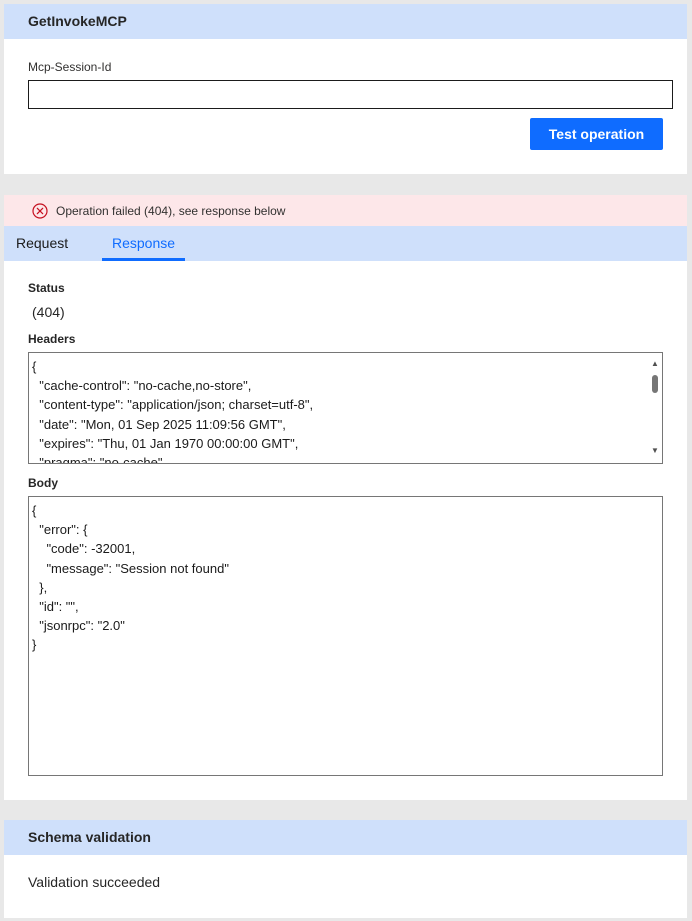 Image resolution: width=692 pixels, height=921 pixels. I want to click on validation-result: Validation succeeded, so click(94, 882).